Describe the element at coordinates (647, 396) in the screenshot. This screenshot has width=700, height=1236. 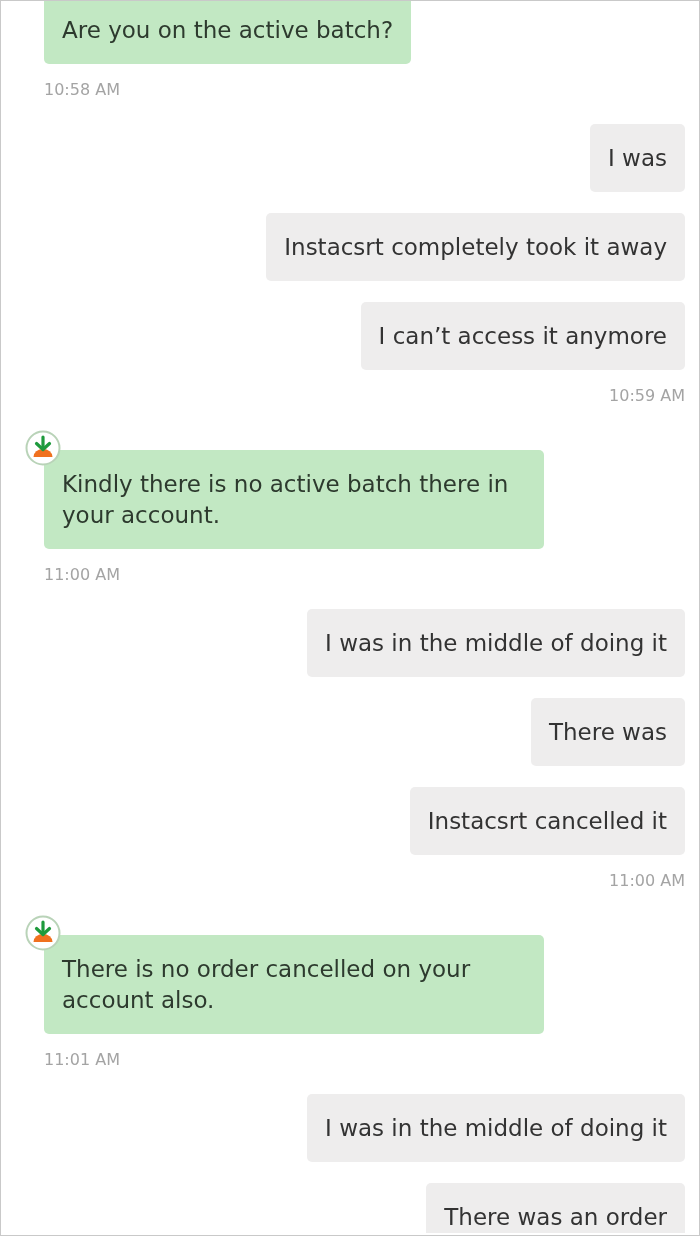
I see `timestamp: 10:59 AM` at that location.